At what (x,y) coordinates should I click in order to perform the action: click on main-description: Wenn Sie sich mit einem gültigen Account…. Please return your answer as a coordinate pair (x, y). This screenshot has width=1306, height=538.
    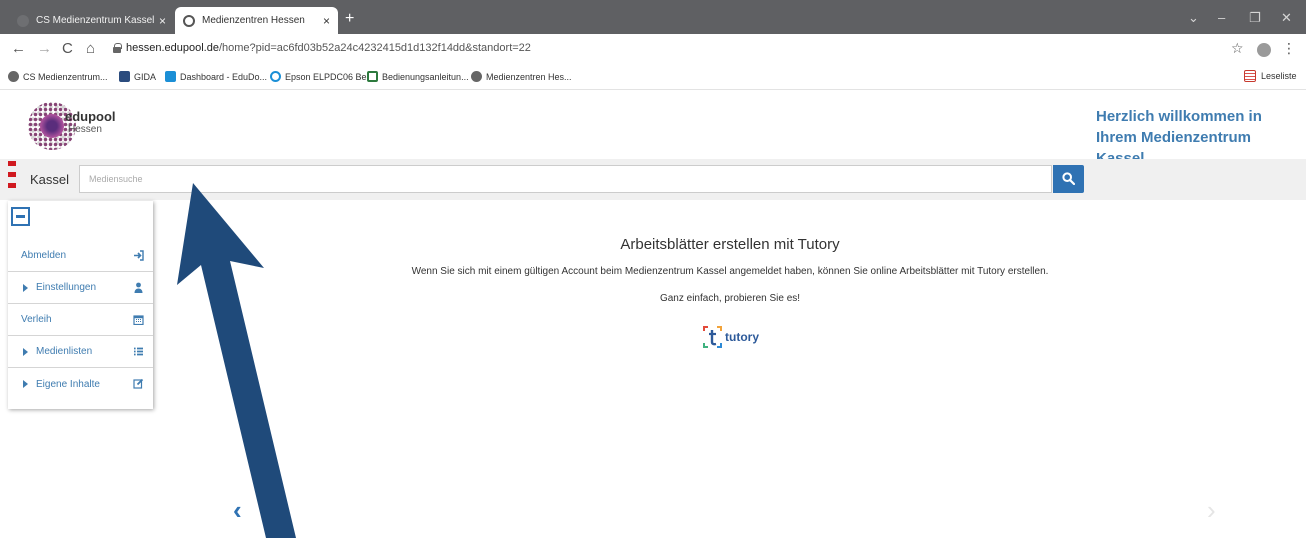
    Looking at the image, I should click on (730, 271).